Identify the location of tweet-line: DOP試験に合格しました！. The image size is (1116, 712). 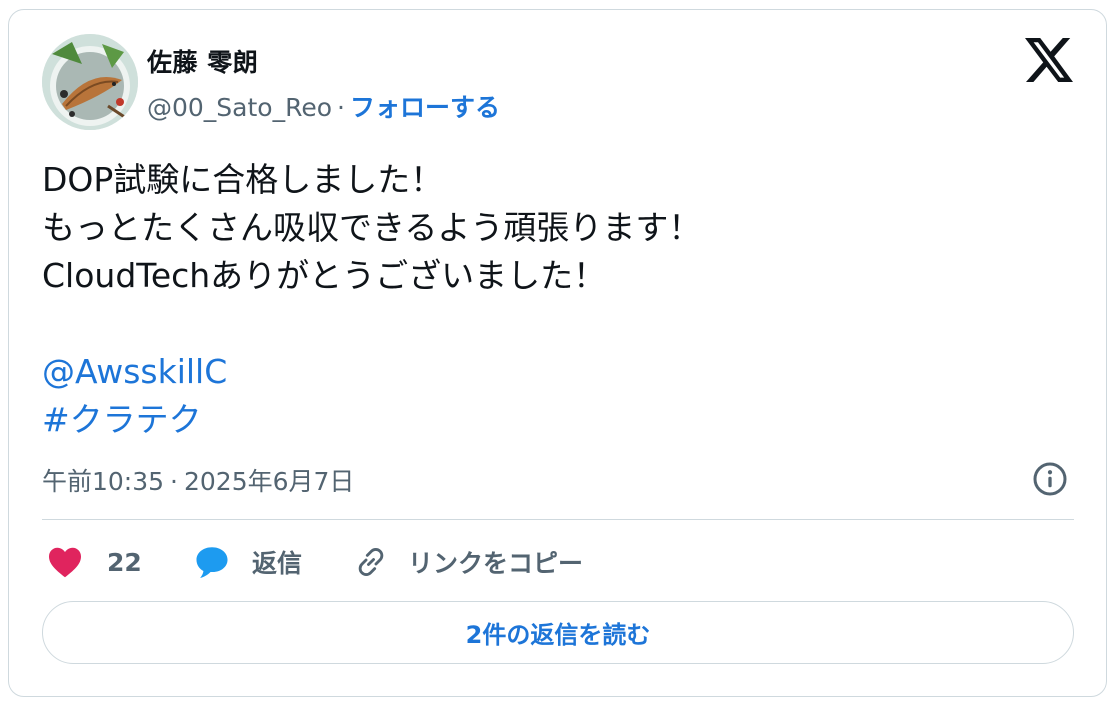
(243, 179).